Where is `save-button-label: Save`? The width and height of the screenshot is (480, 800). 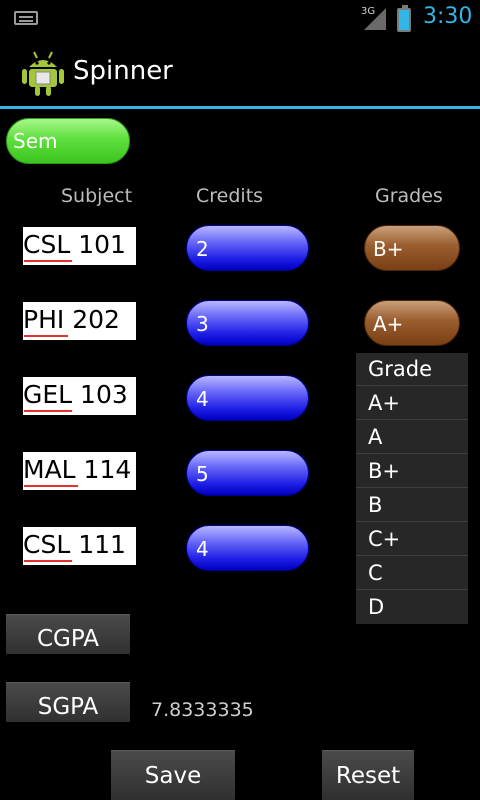 save-button-label: Save is located at coordinates (173, 776).